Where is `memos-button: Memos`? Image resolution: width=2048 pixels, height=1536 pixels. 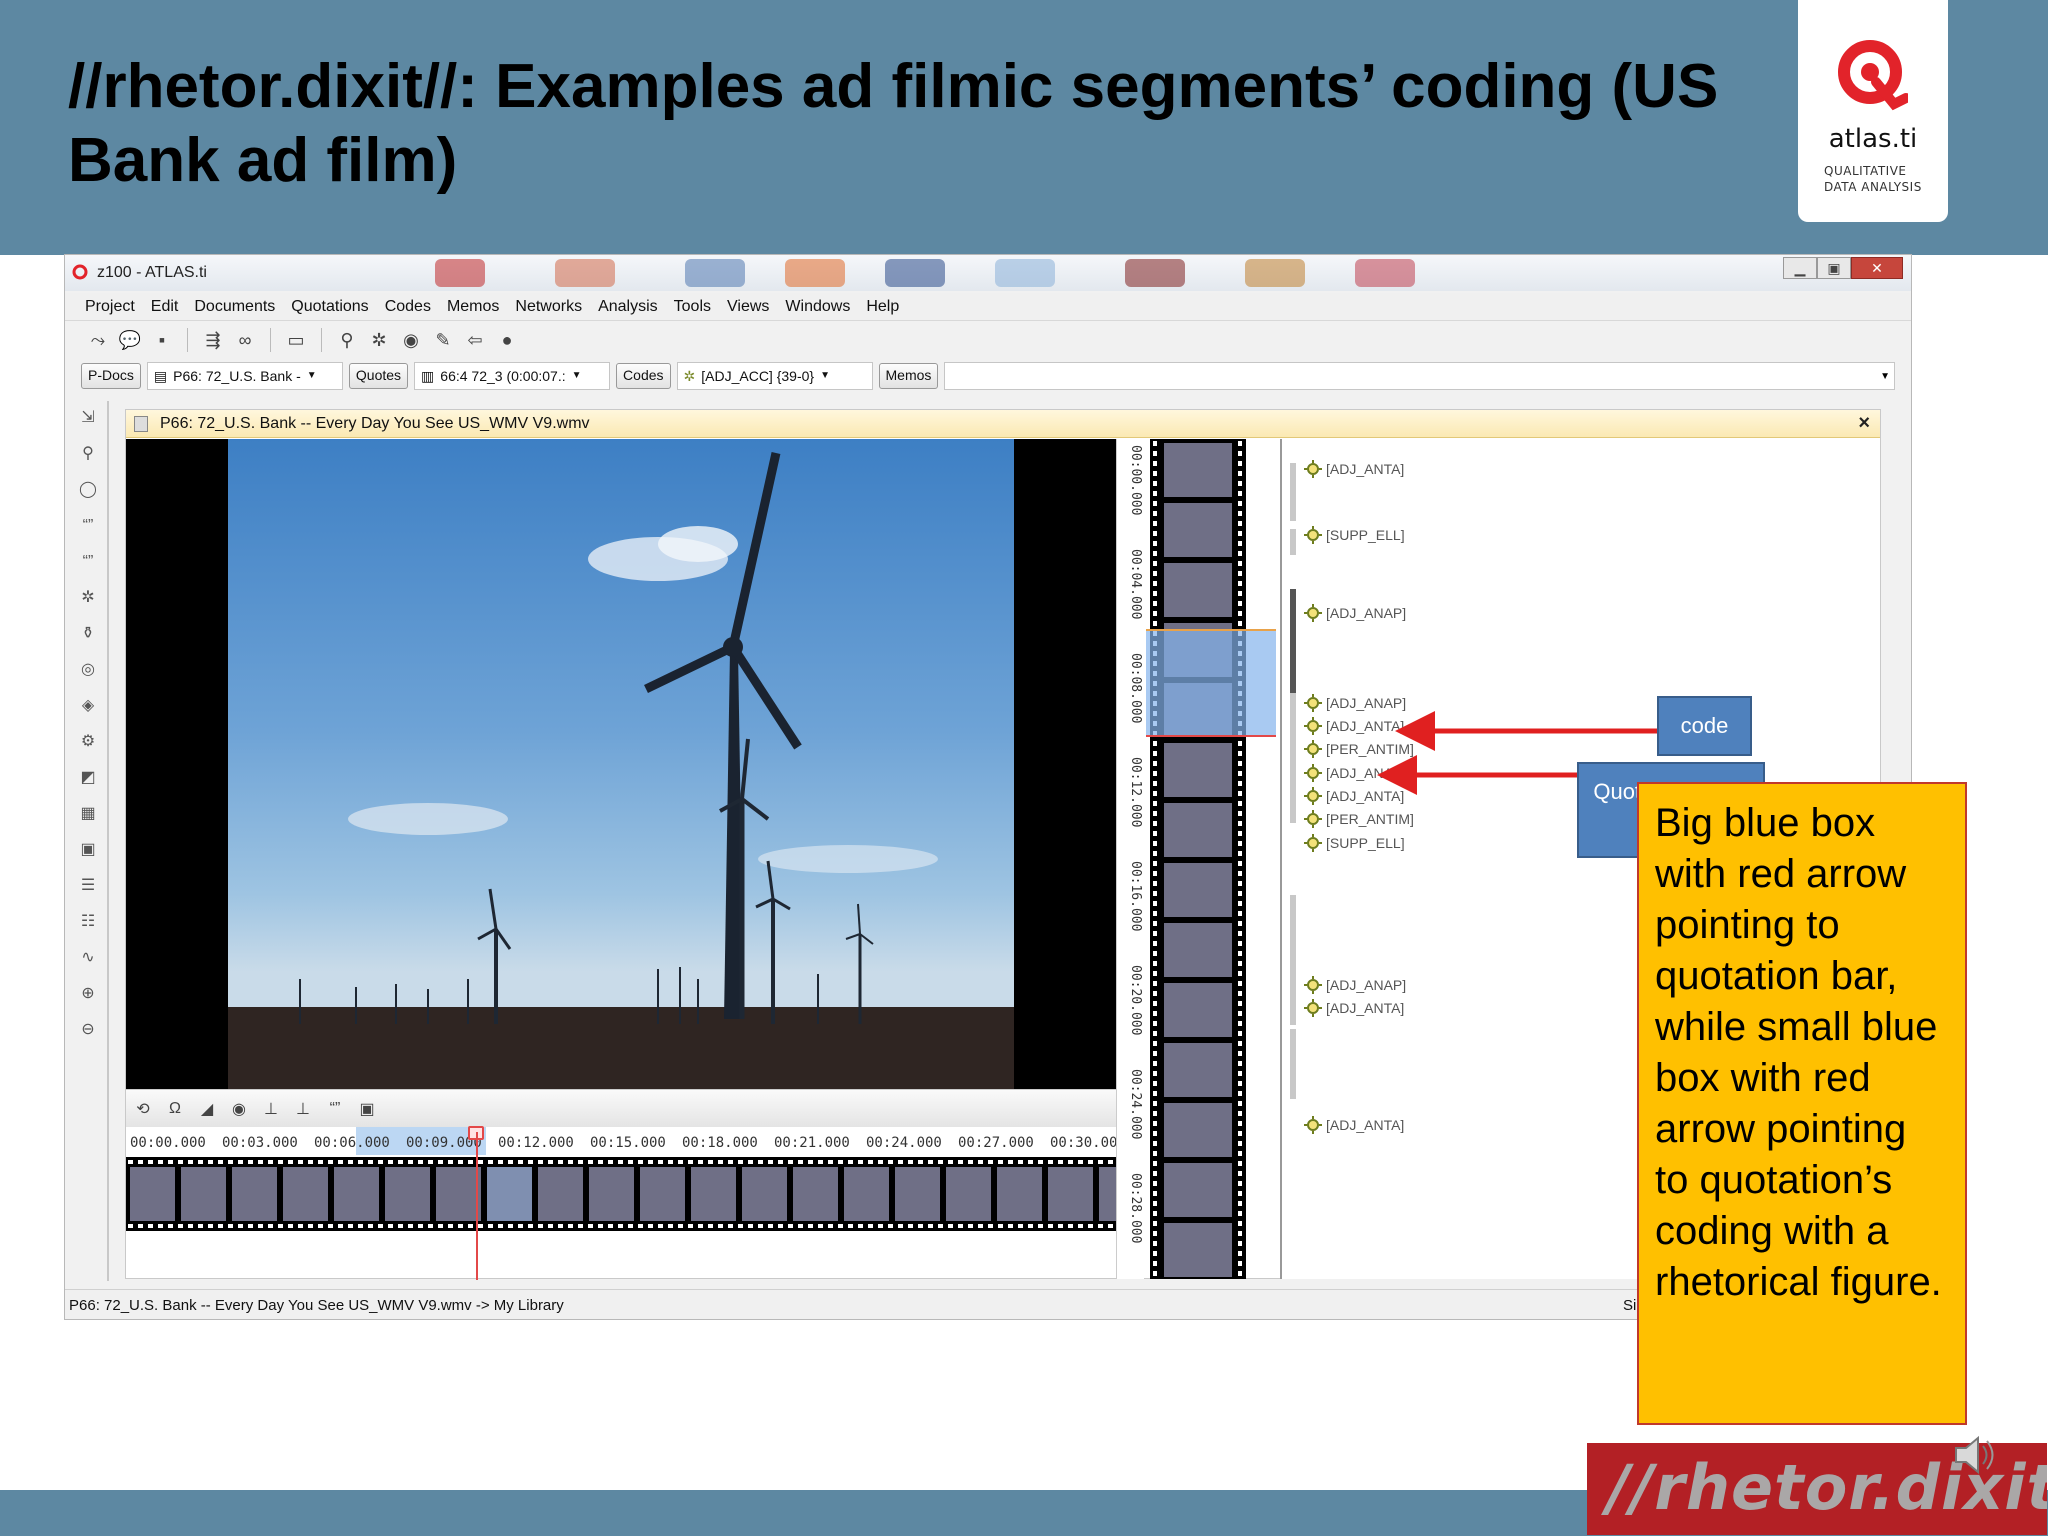 memos-button: Memos is located at coordinates (908, 376).